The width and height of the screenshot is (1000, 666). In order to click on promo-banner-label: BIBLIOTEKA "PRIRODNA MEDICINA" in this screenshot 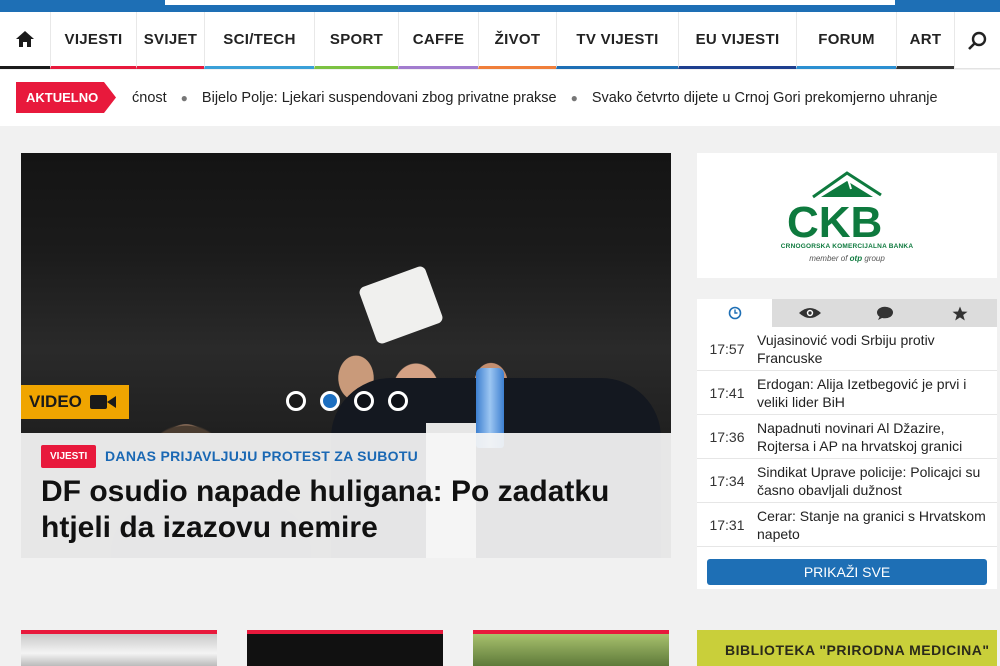, I will do `click(857, 650)`.